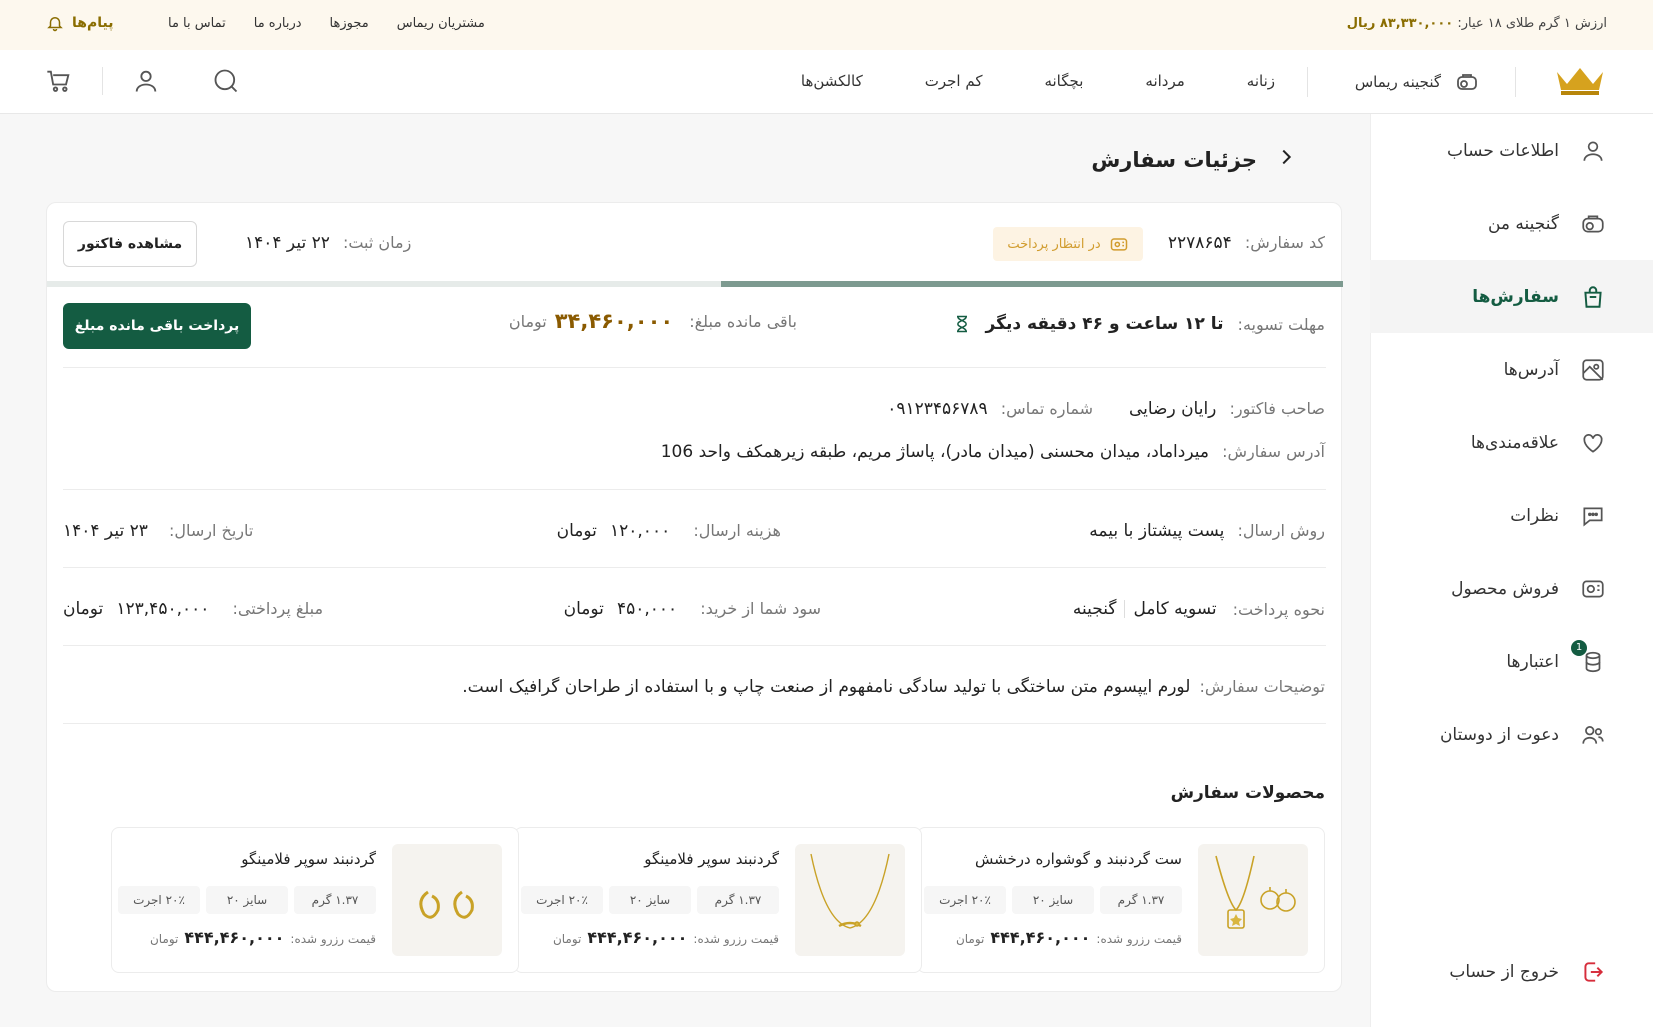 This screenshot has height=1027, width=1653. What do you see at coordinates (1199, 243) in the screenshot?
I see `order-code-value: ۲۲۷۸۶۵۴` at bounding box center [1199, 243].